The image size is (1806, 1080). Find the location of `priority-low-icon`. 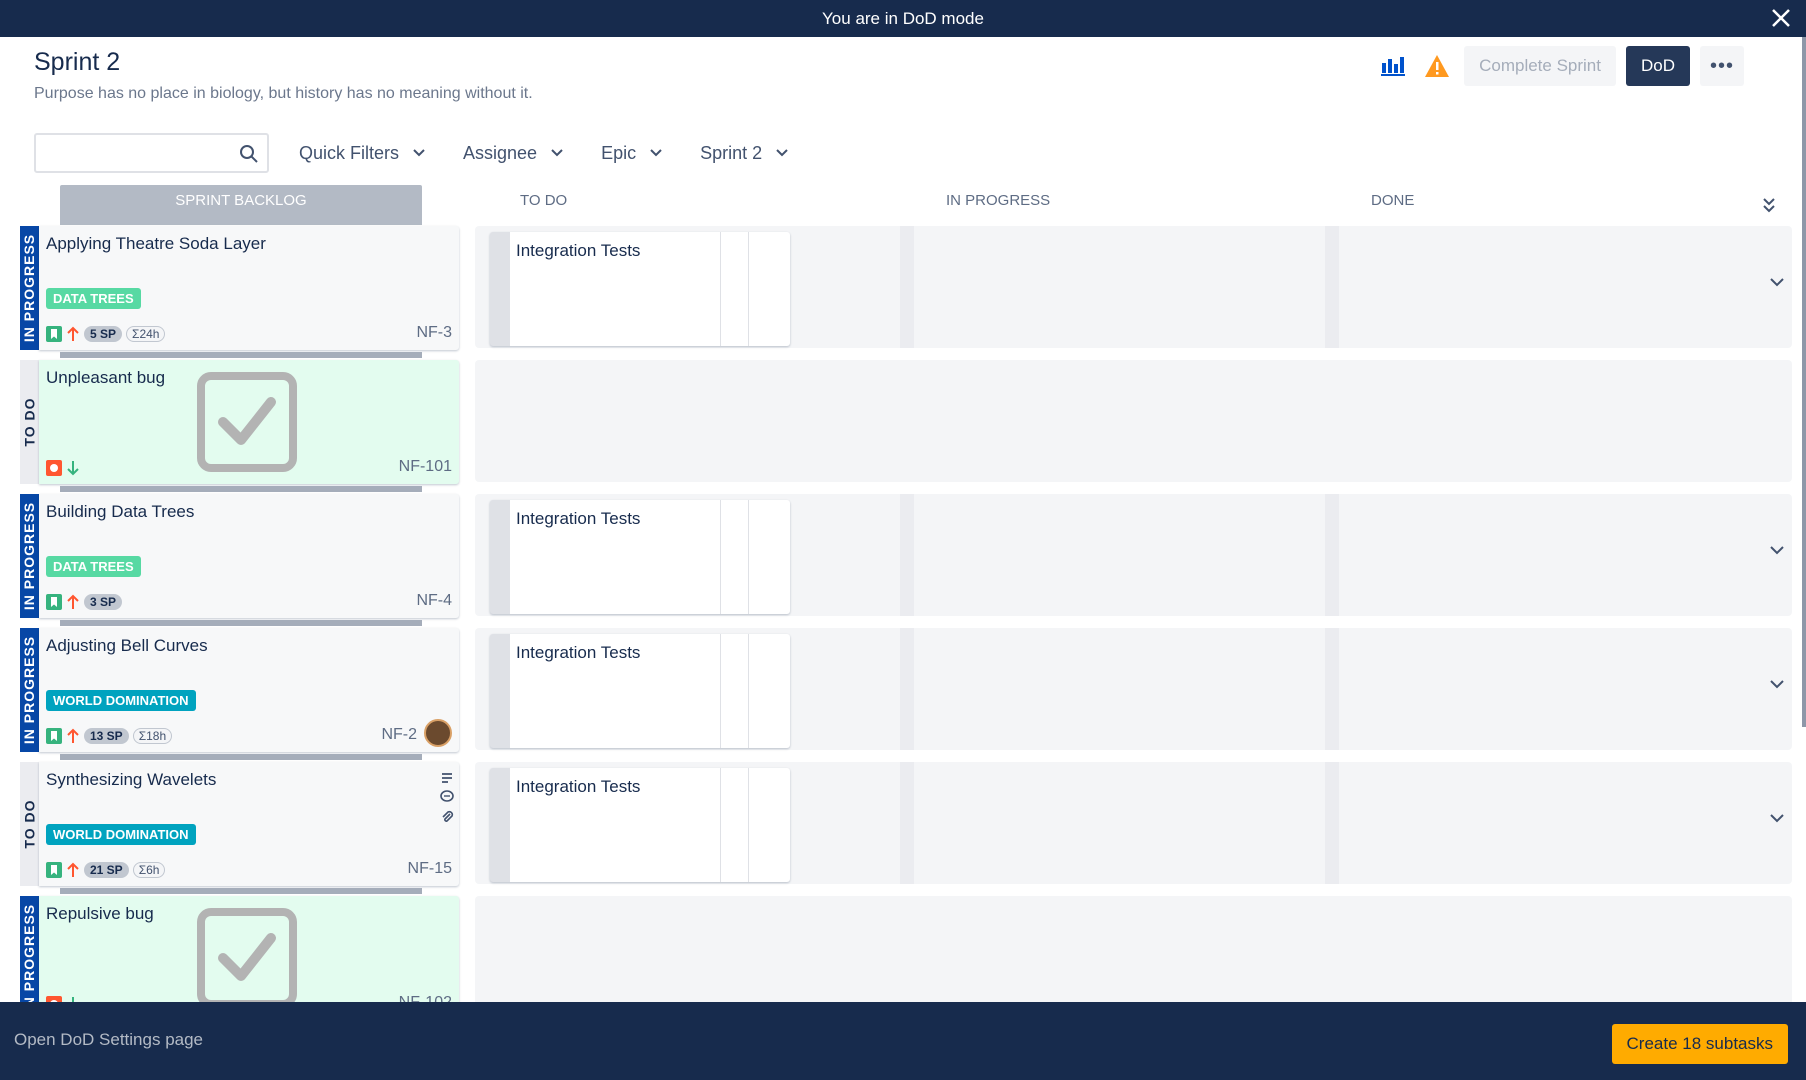

priority-low-icon is located at coordinates (73, 468).